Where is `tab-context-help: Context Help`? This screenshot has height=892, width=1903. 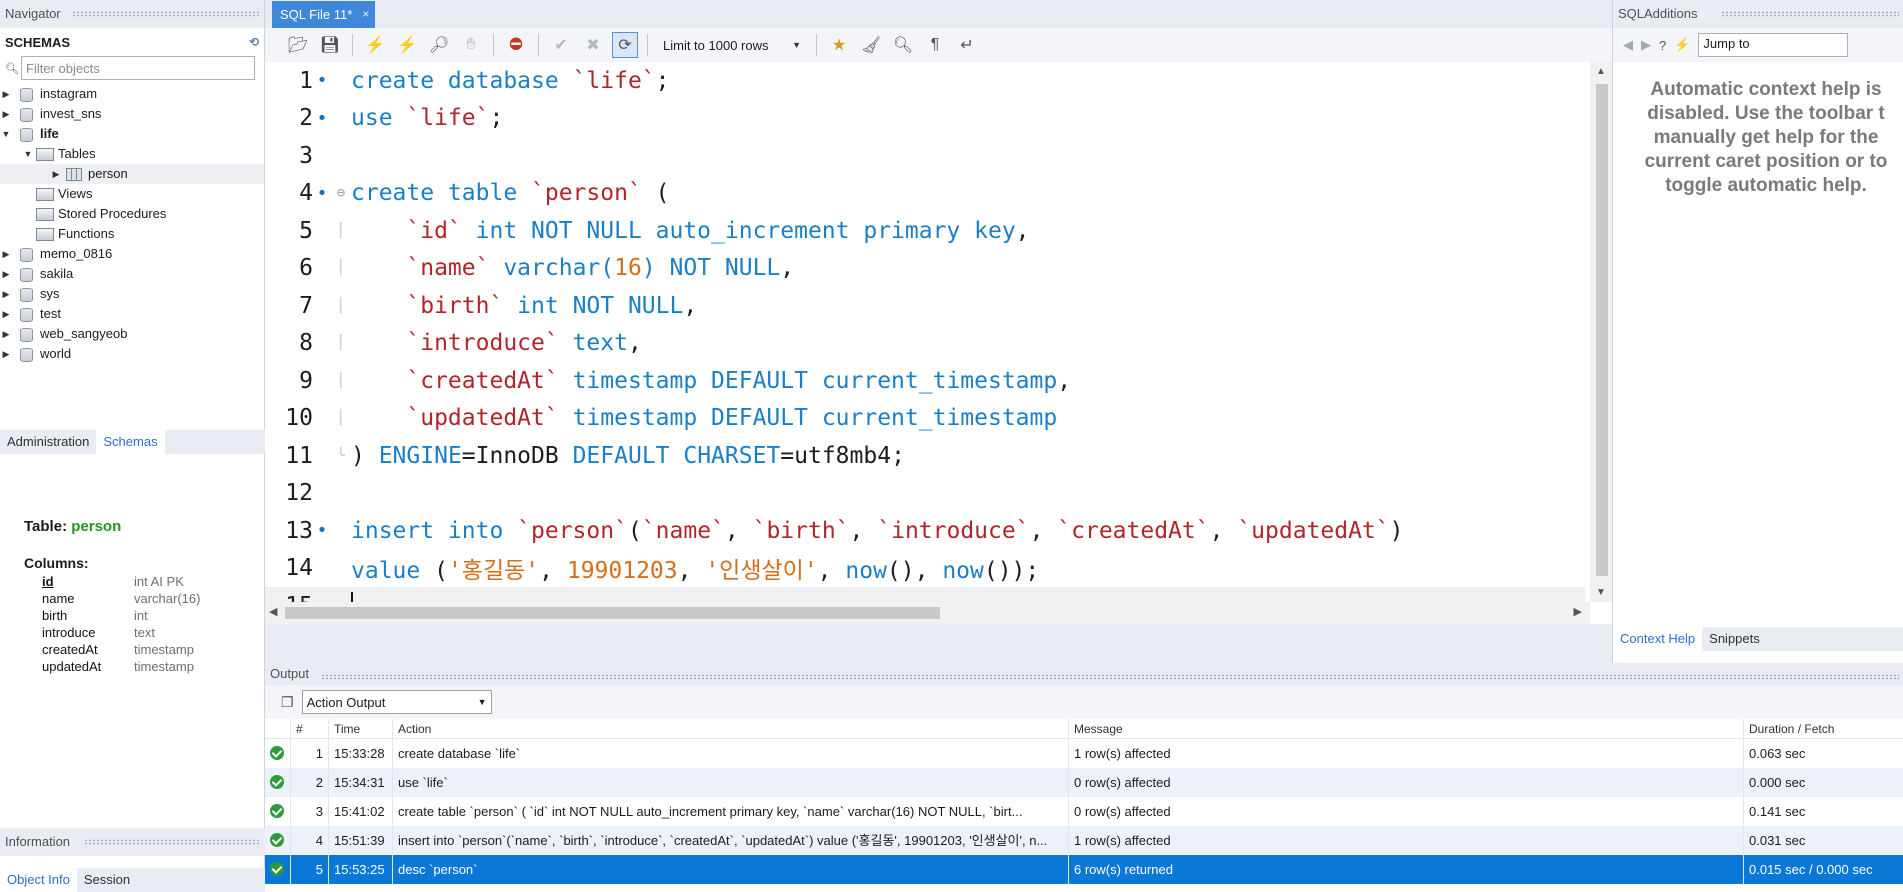
tab-context-help: Context Help is located at coordinates (1658, 639).